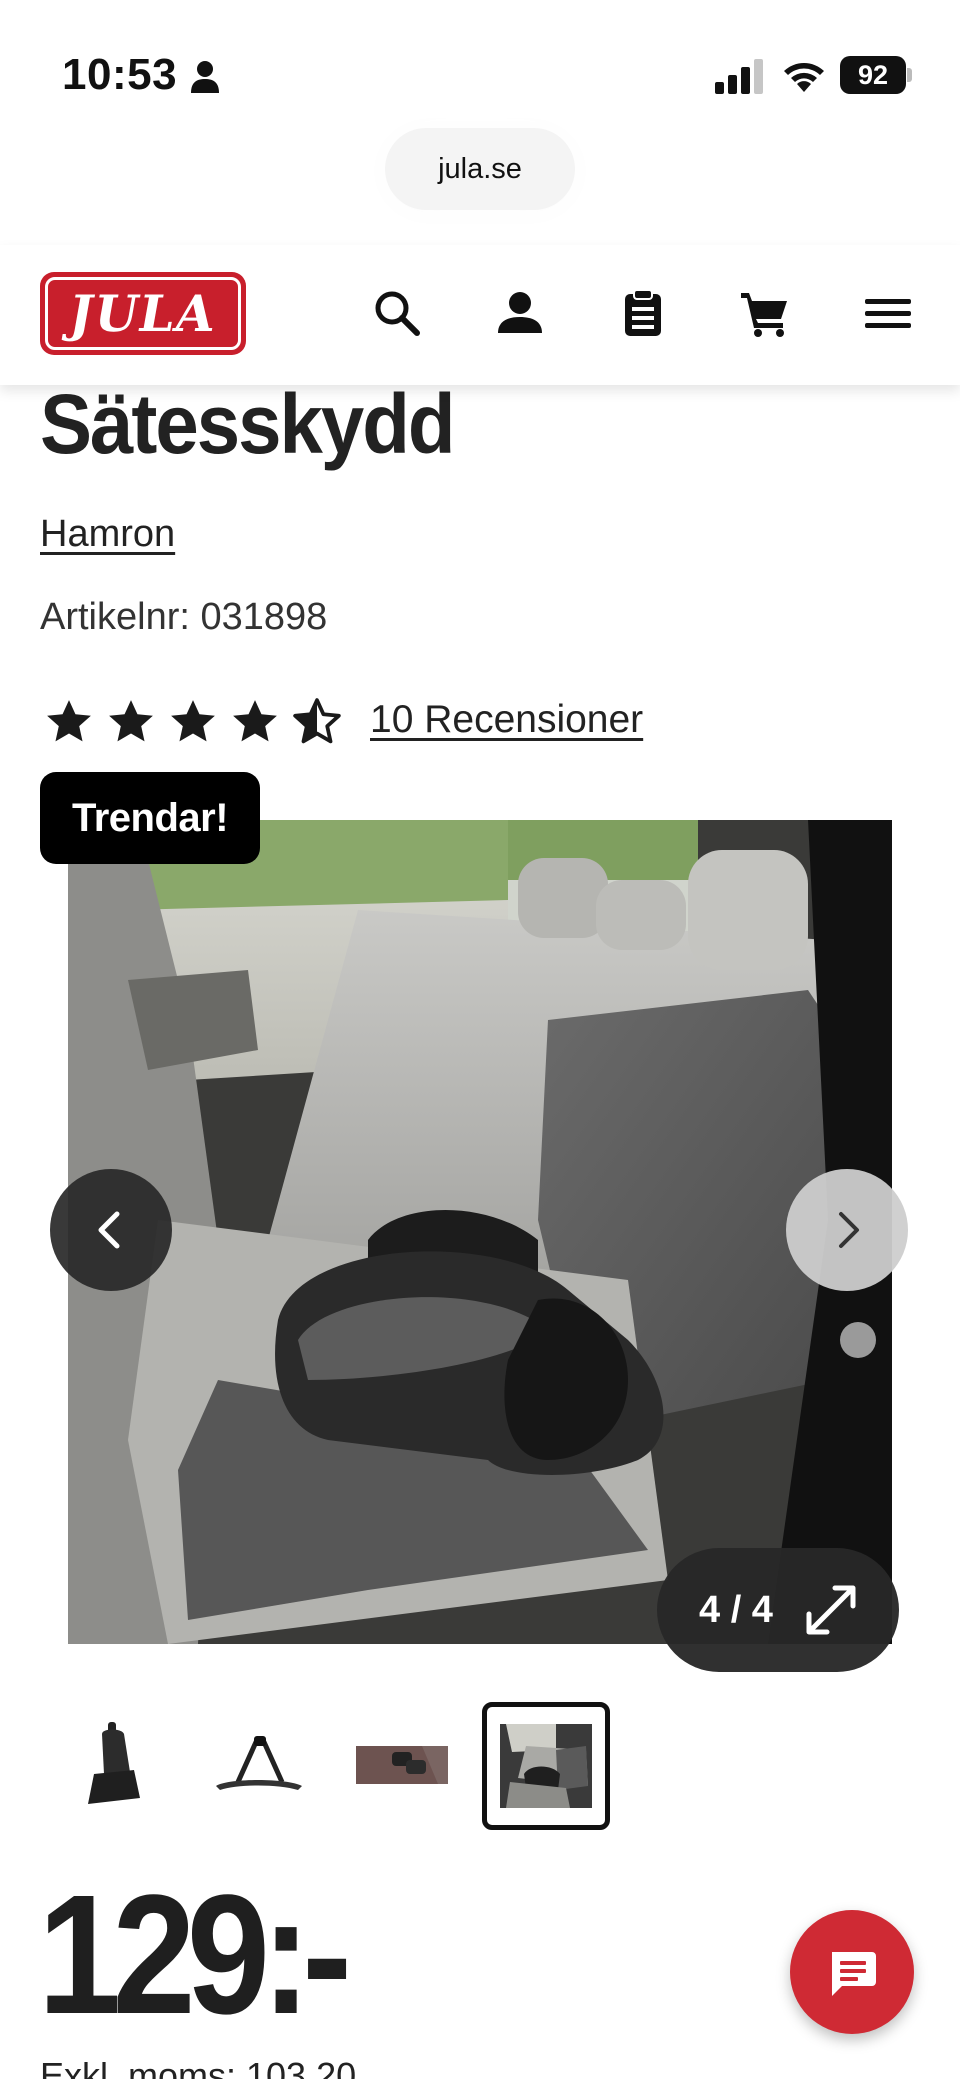 This screenshot has height=2079, width=960. Describe the element at coordinates (480, 315) in the screenshot. I see `site-header: JULA` at that location.